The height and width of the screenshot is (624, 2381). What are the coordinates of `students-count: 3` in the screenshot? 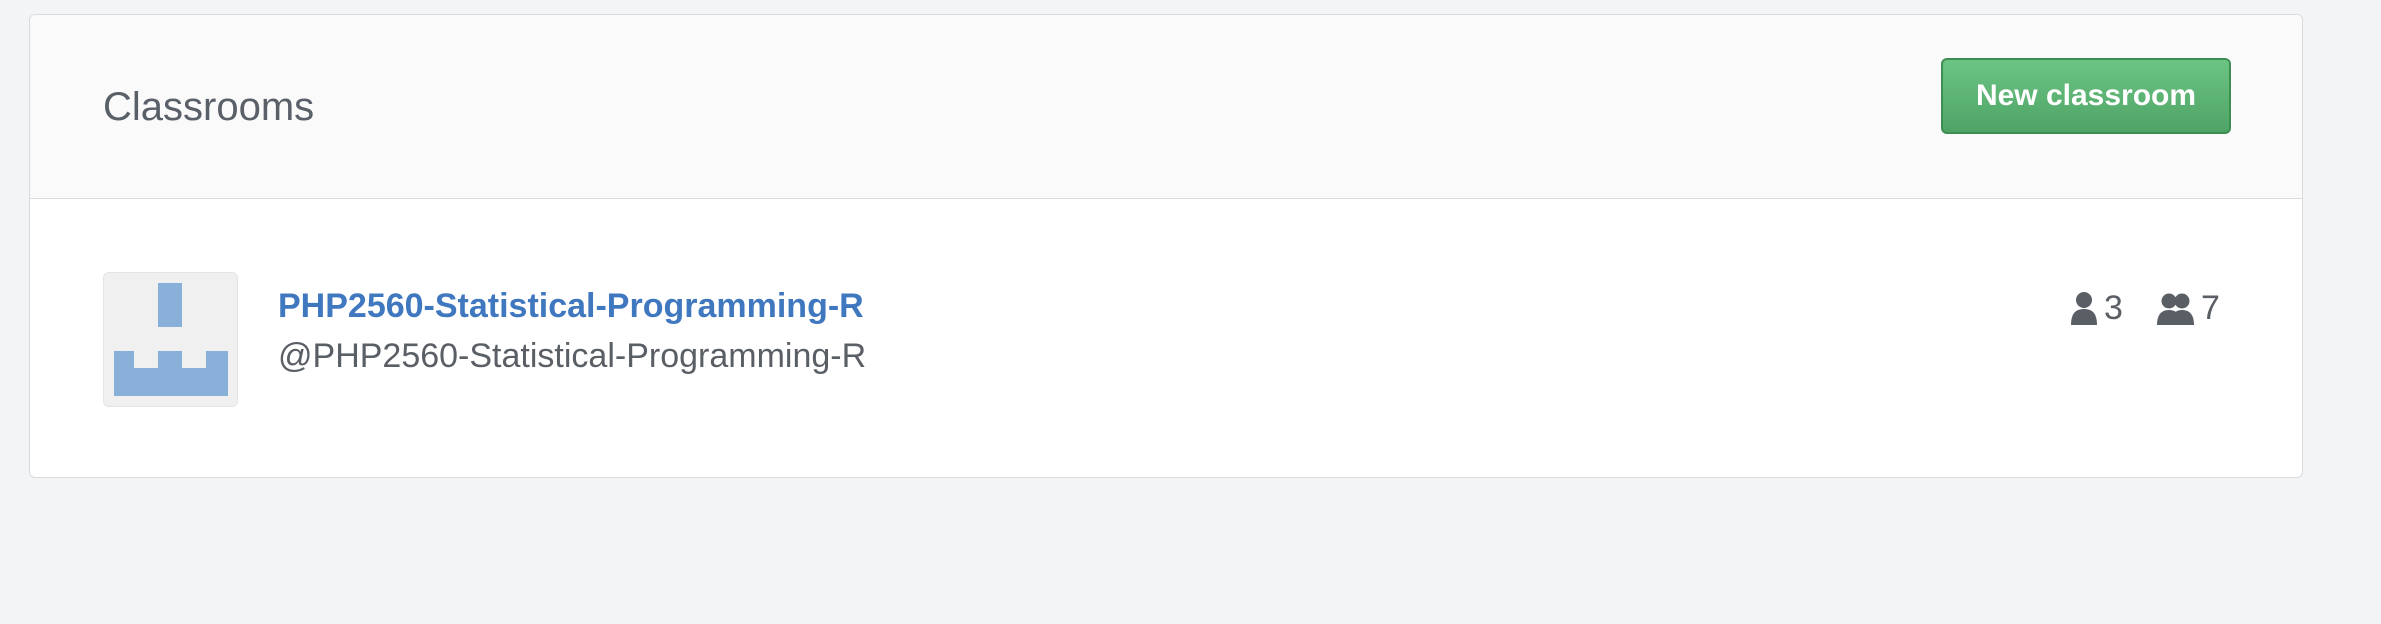 It's located at (2096, 308).